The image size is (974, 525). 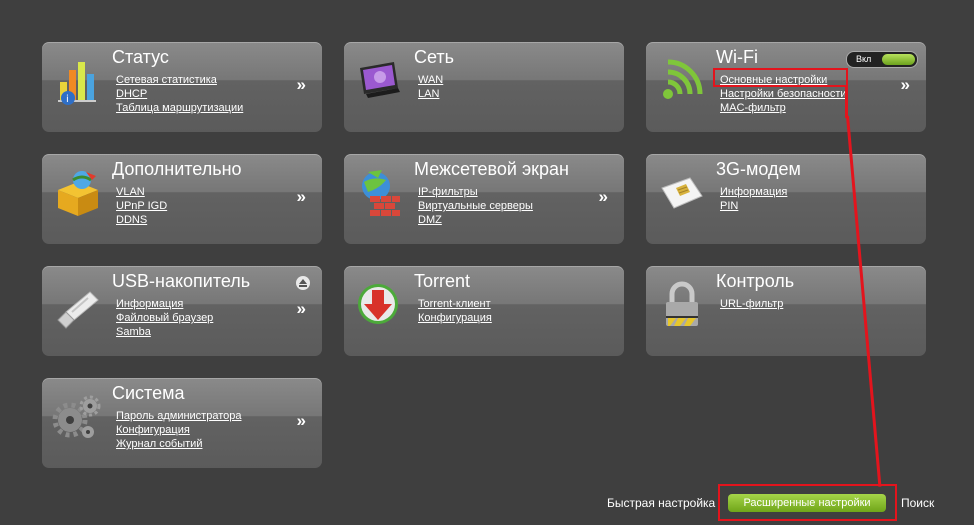 I want to click on wifi-toggle: Вкл, so click(x=882, y=59).